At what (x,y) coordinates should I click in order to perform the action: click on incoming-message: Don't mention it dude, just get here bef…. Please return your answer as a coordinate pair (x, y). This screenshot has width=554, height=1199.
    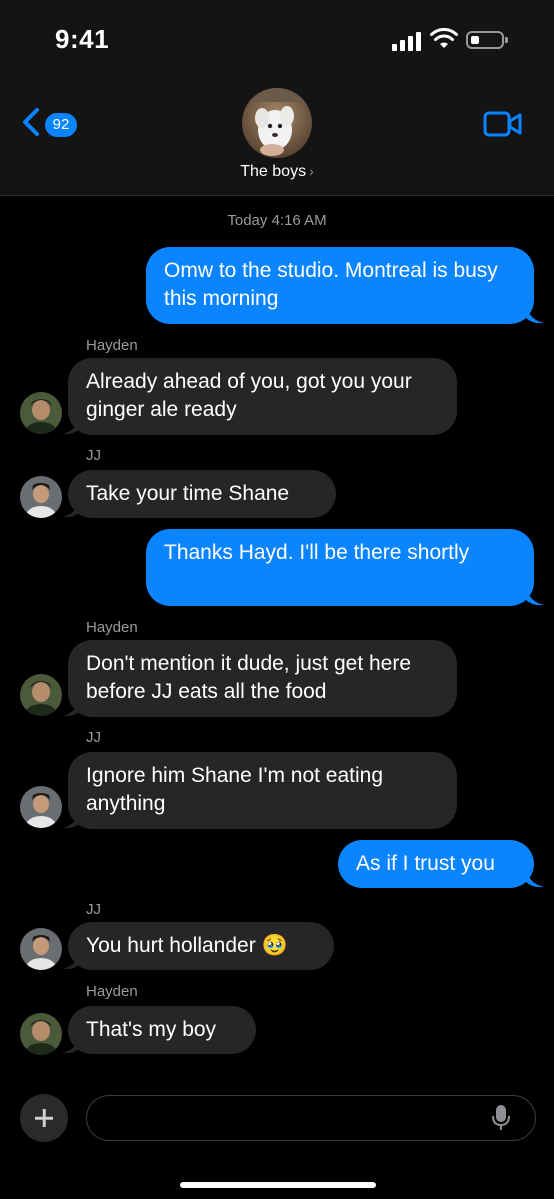
    Looking at the image, I should click on (262, 678).